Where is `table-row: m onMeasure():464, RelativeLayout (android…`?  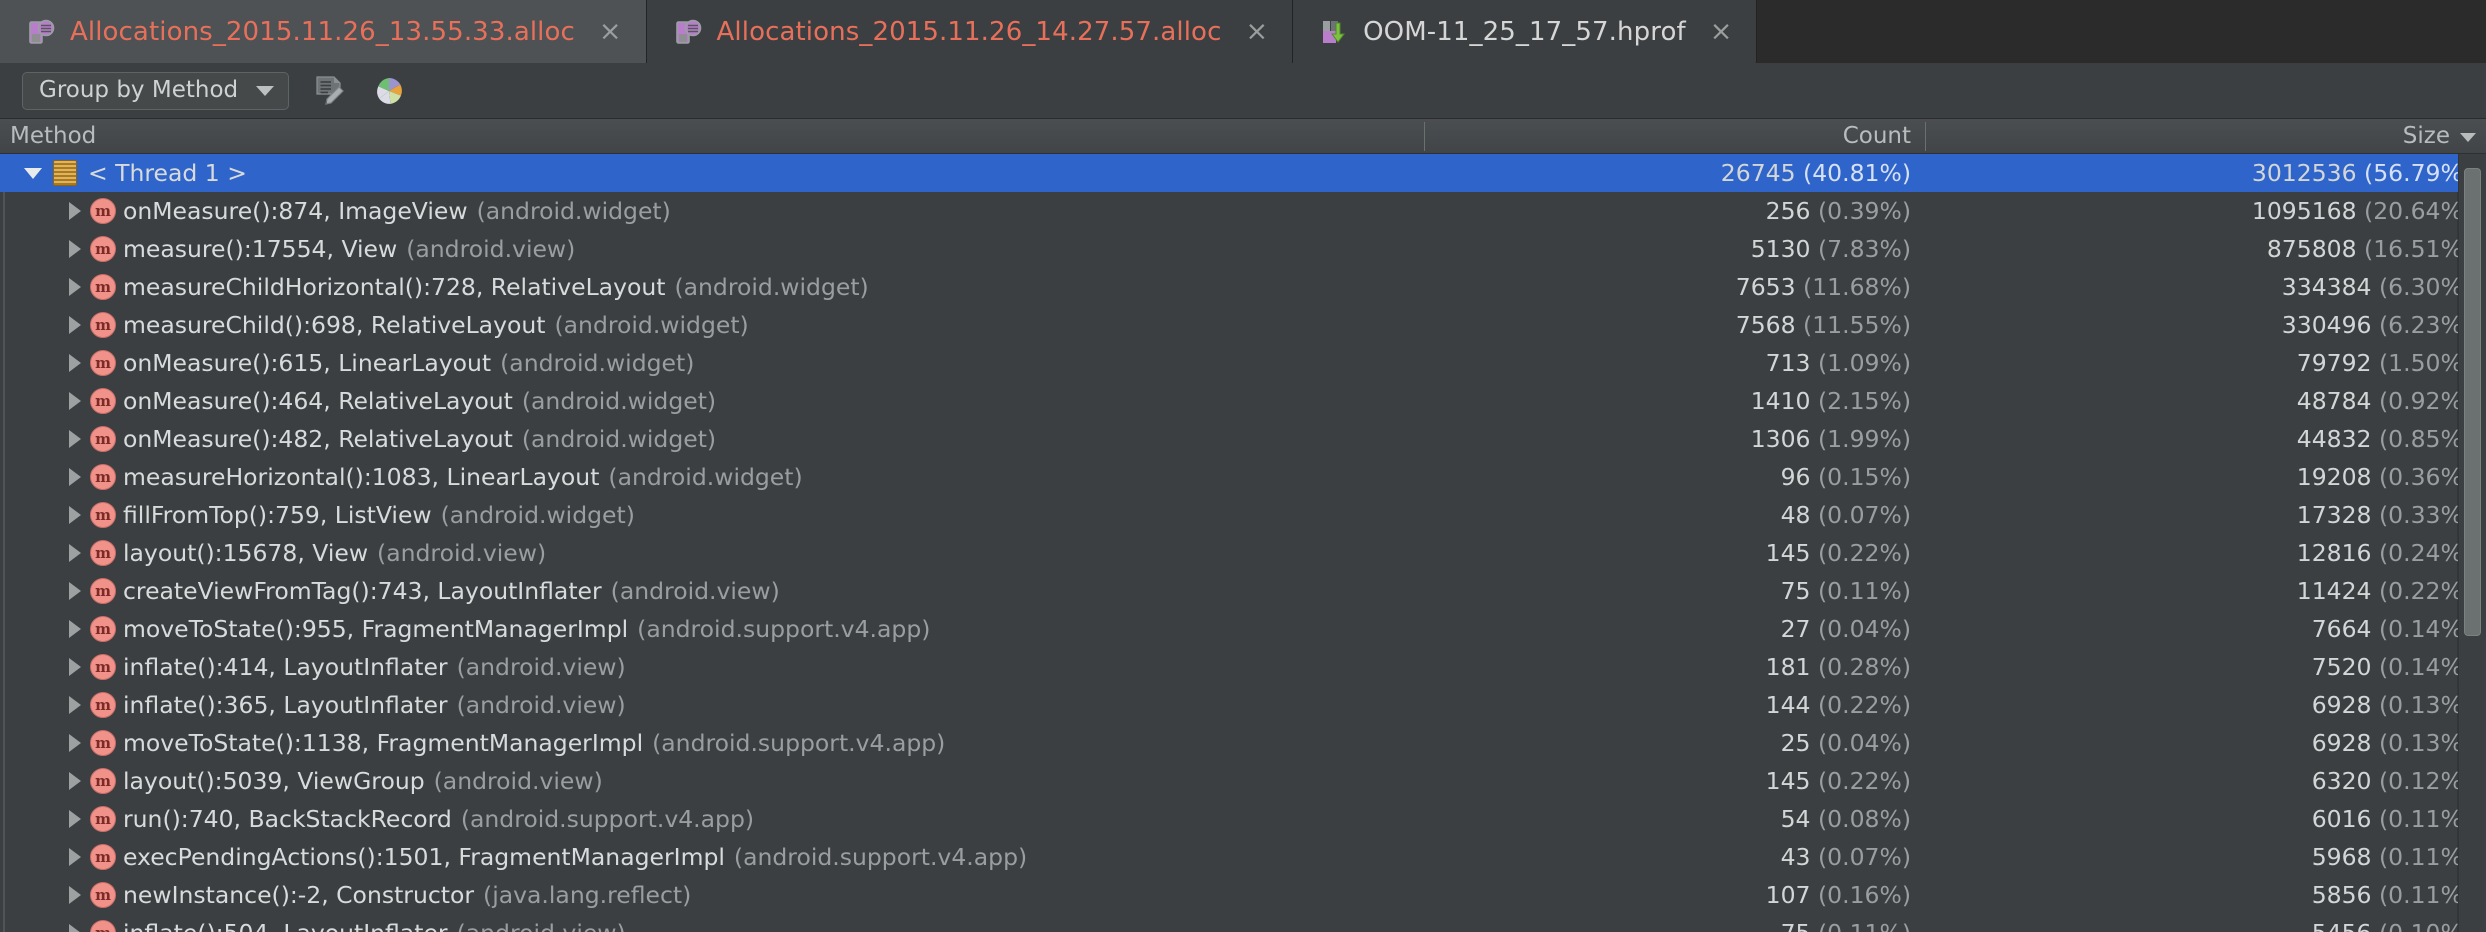
table-row: m onMeasure():464, RelativeLayout (android… is located at coordinates (1243, 401).